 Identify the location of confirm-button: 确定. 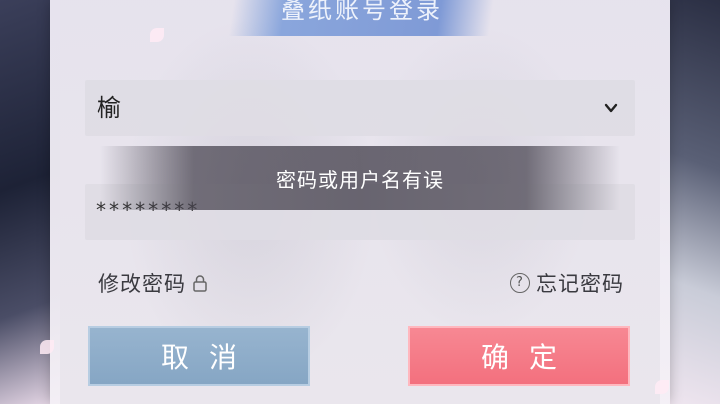
(519, 356).